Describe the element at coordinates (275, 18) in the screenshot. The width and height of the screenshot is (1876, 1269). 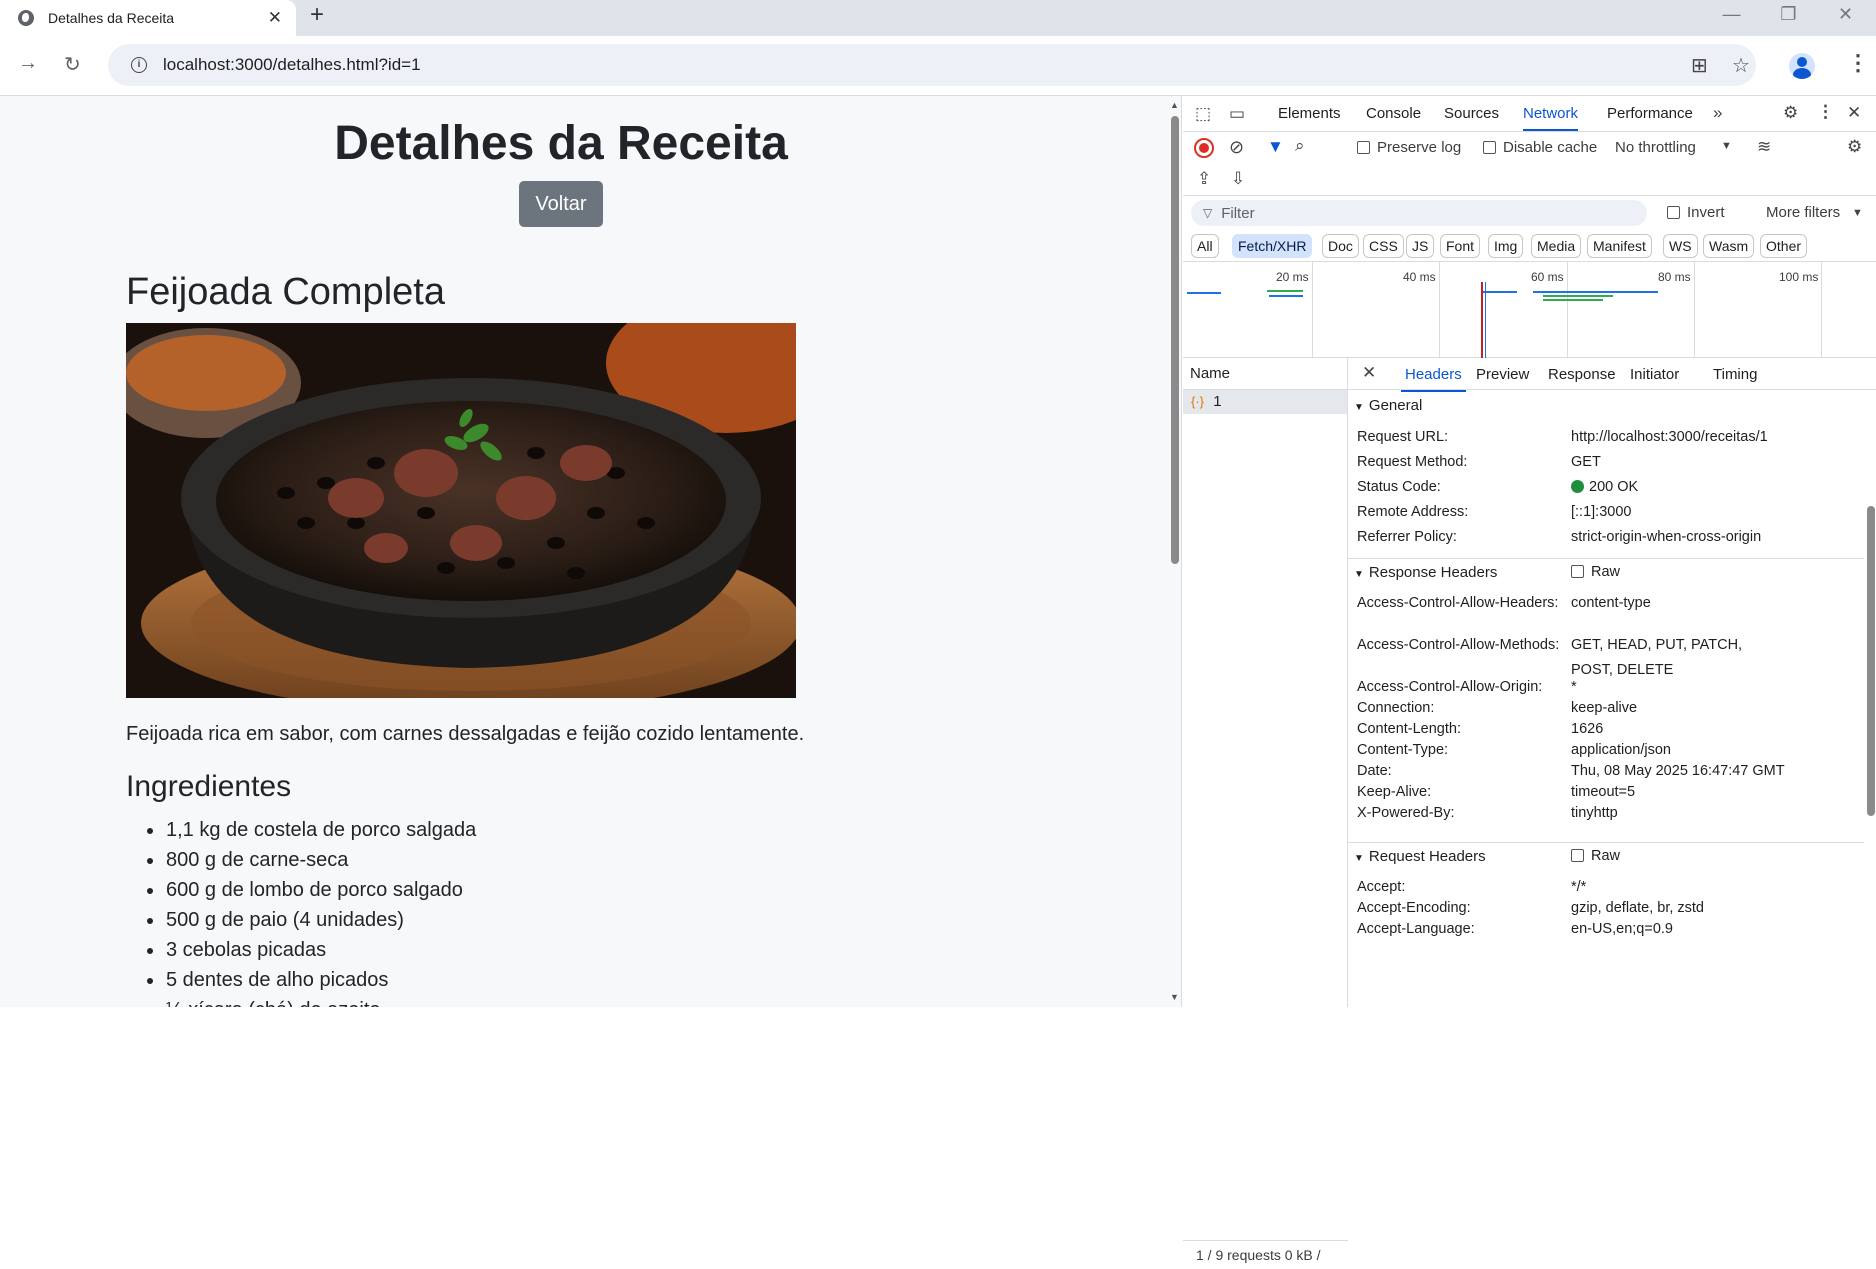
I see `tab-close-icon: ✕` at that location.